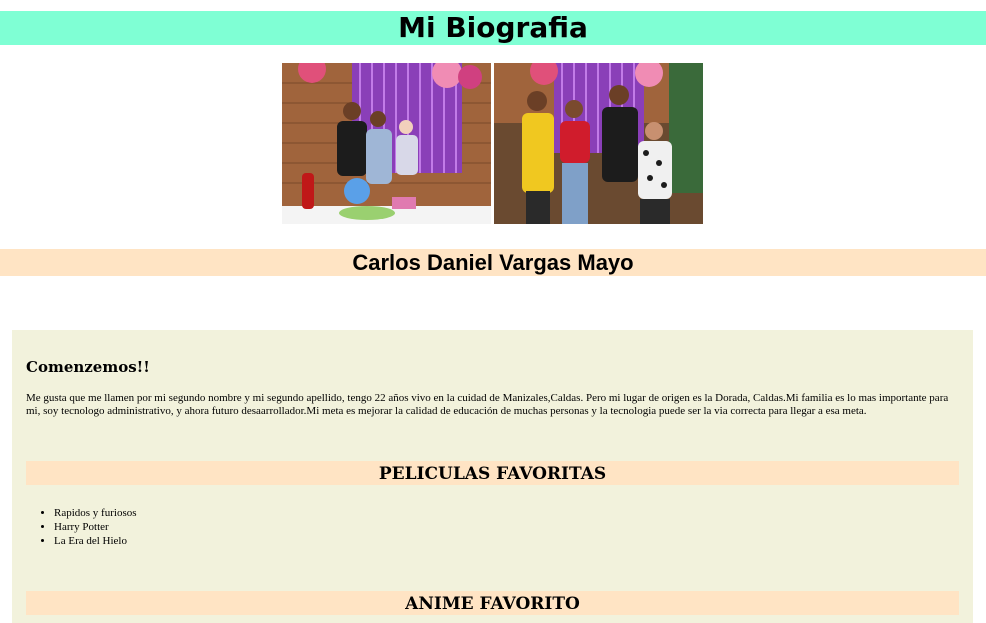 The height and width of the screenshot is (623, 986). Describe the element at coordinates (493, 143) in the screenshot. I see `photo-gallery` at that location.